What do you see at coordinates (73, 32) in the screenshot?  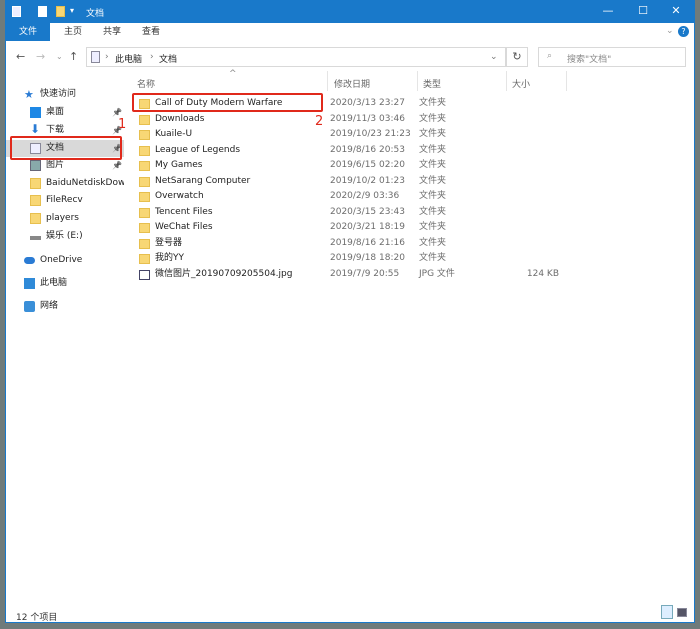 I see `tab-home: 主页` at bounding box center [73, 32].